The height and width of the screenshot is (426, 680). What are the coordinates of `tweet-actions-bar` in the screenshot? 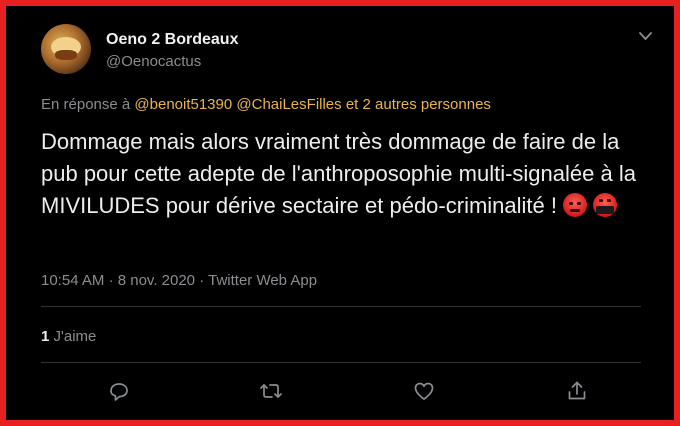 It's located at (343, 391).